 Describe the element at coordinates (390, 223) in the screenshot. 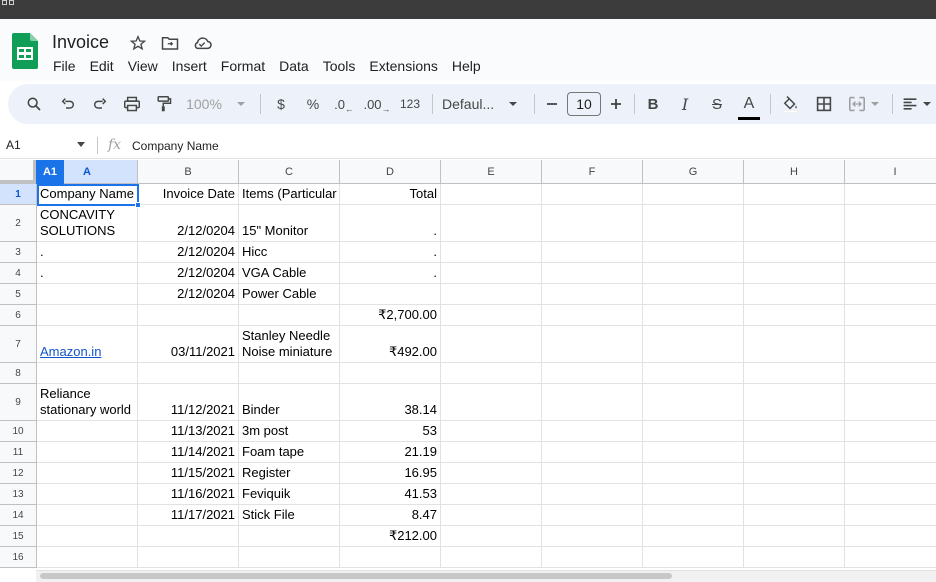

I see `cell-d2: .` at that location.